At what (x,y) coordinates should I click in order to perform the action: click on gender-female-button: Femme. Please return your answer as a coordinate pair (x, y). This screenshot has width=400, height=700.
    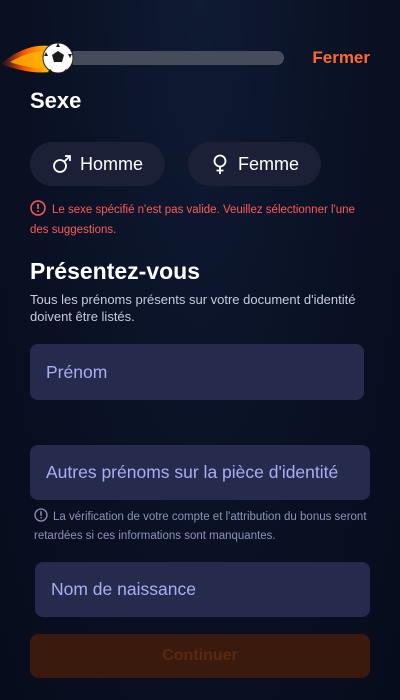
    Looking at the image, I should click on (254, 164).